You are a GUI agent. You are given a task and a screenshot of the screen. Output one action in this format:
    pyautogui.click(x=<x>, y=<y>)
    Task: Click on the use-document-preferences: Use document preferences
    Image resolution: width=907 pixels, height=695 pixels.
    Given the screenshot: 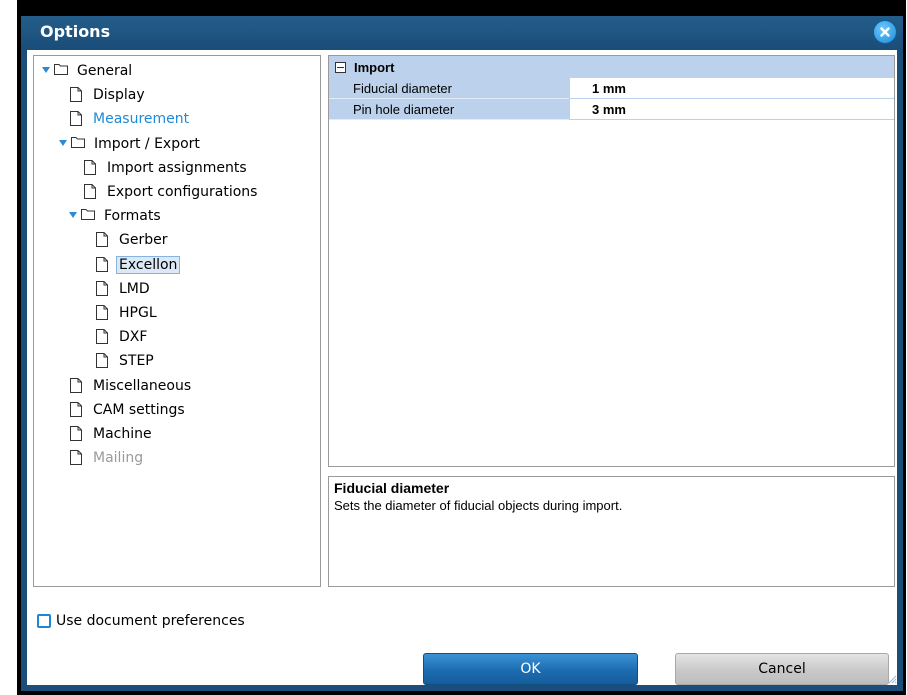 What is the action you would take?
    pyautogui.click(x=141, y=621)
    